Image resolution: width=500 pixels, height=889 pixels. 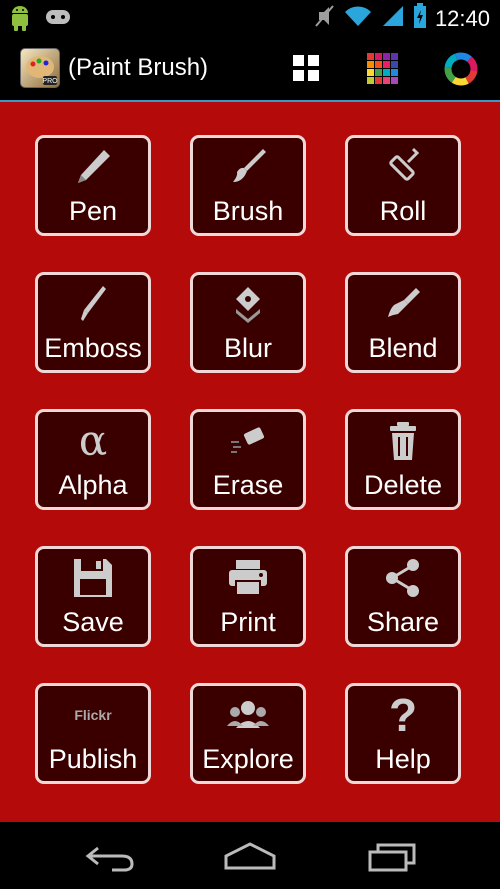 I want to click on tile-label: Delete, so click(x=403, y=485).